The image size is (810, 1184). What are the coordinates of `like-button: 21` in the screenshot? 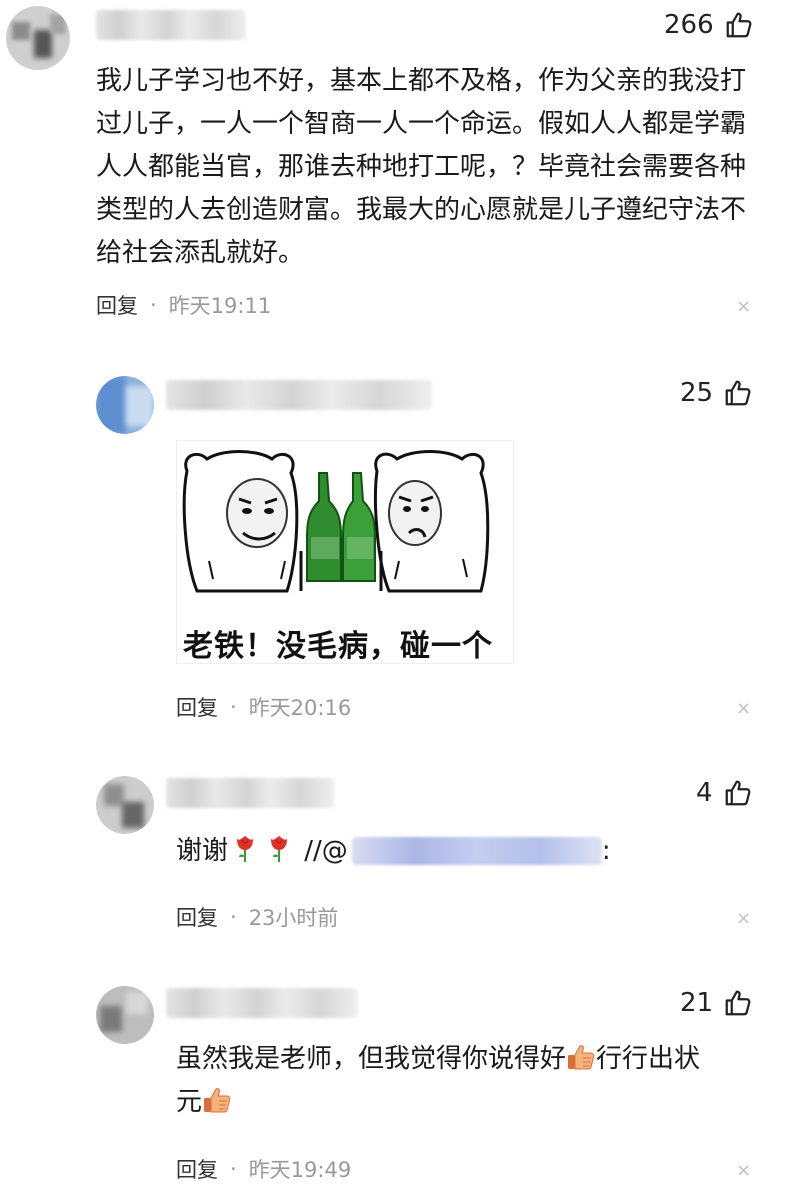 It's located at (716, 1003).